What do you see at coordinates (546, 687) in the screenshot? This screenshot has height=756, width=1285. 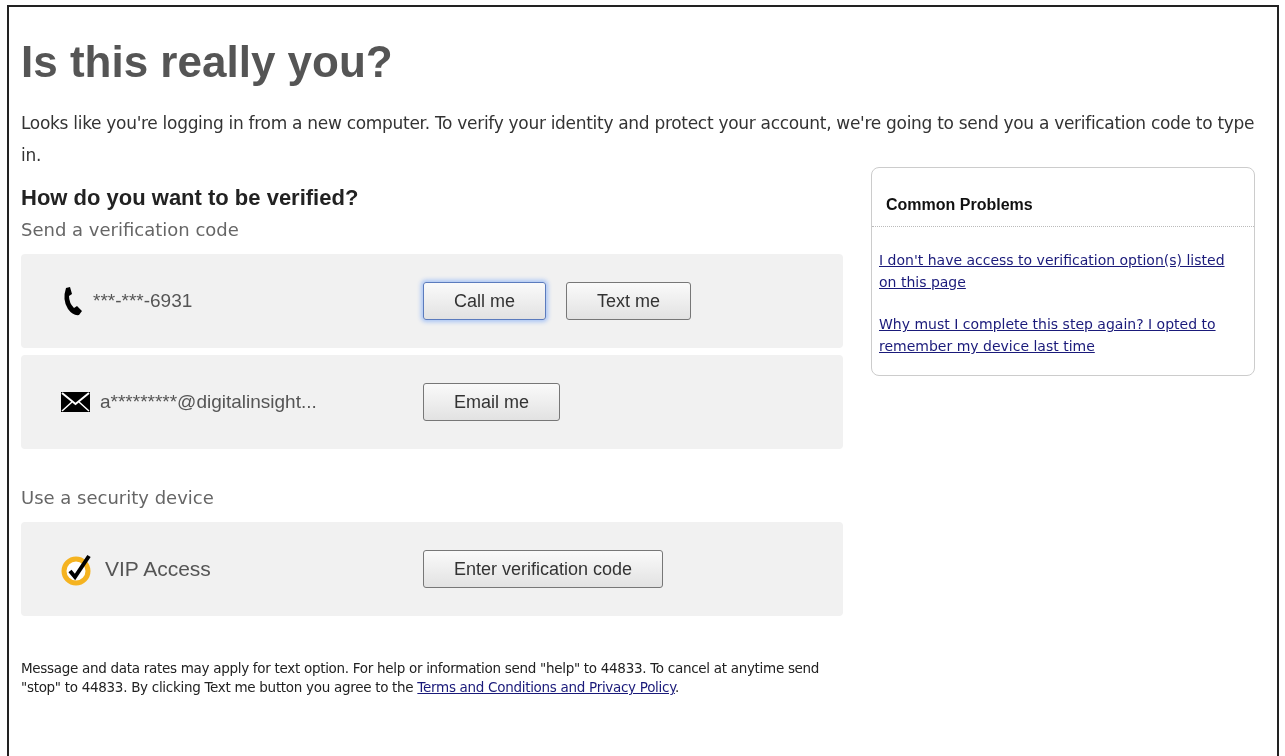 I see `terms-link: Terms and Conditions and Privacy Policy` at bounding box center [546, 687].